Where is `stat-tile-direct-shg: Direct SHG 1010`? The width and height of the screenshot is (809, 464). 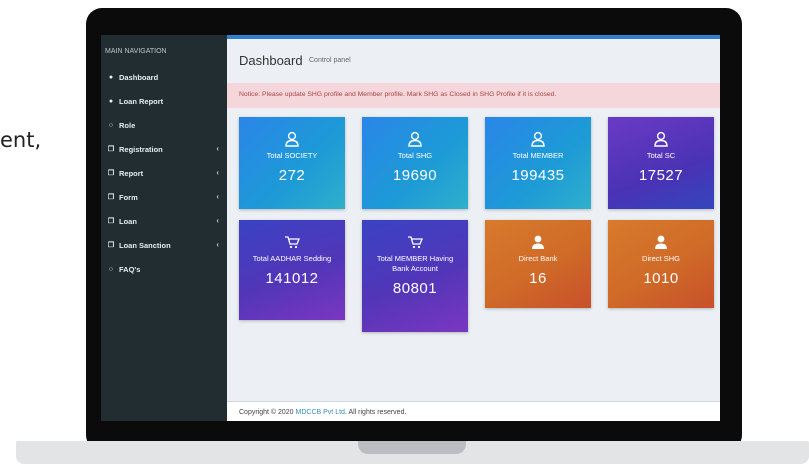
stat-tile-direct-shg: Direct SHG 1010 is located at coordinates (661, 264).